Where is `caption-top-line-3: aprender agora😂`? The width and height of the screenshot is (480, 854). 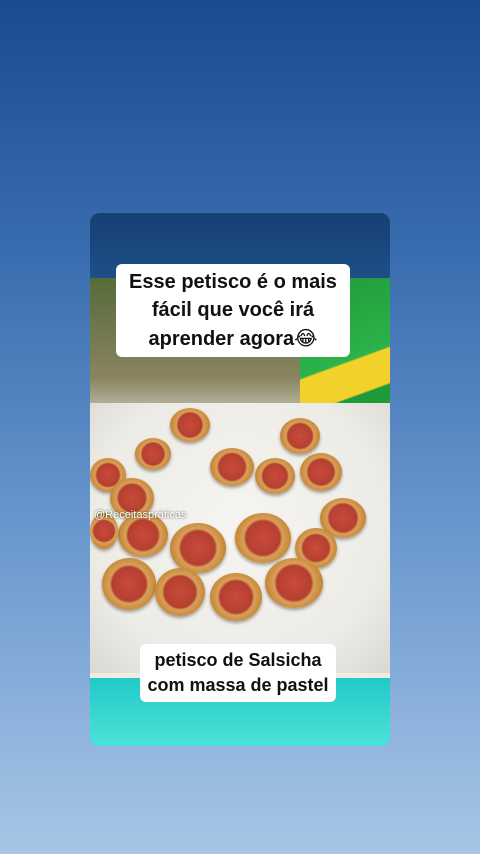
caption-top-line-3: aprender agora😂 is located at coordinates (233, 338).